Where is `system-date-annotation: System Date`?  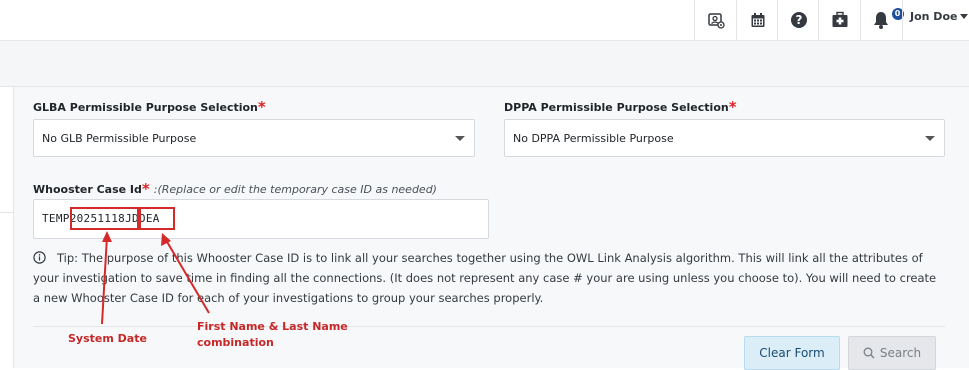
system-date-annotation: System Date is located at coordinates (107, 338).